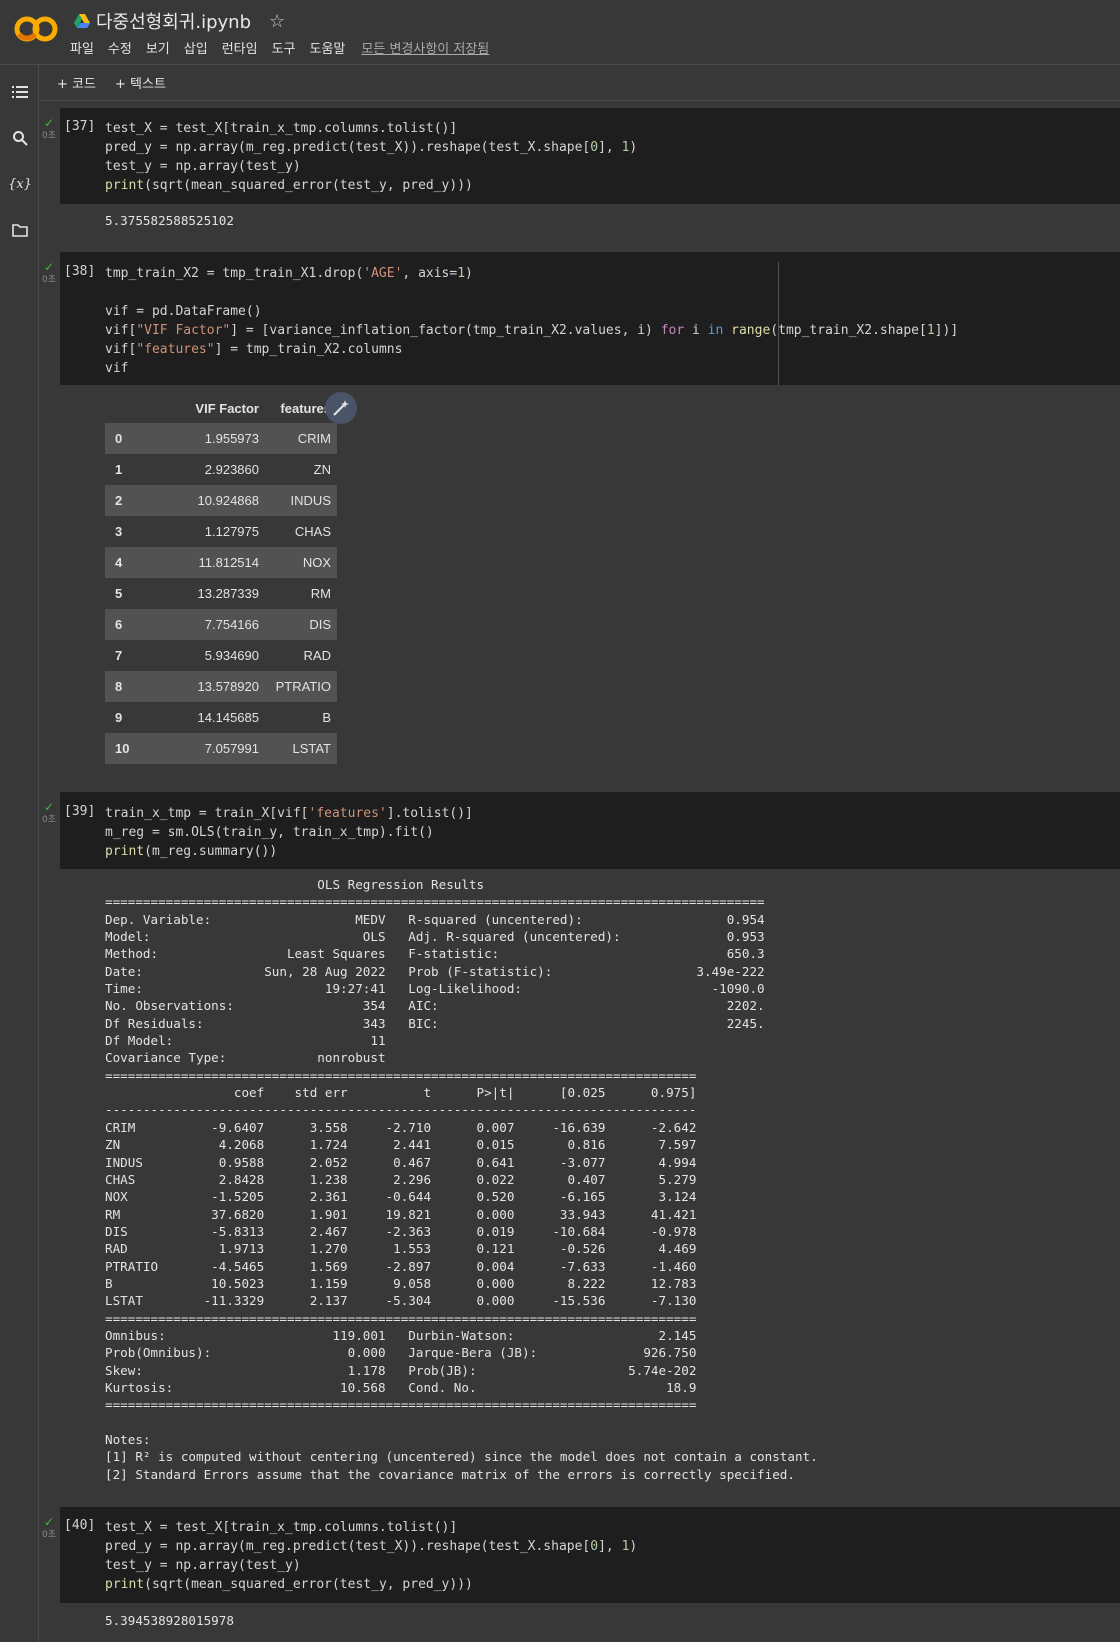  What do you see at coordinates (120, 47) in the screenshot?
I see `menu-edit: 수정` at bounding box center [120, 47].